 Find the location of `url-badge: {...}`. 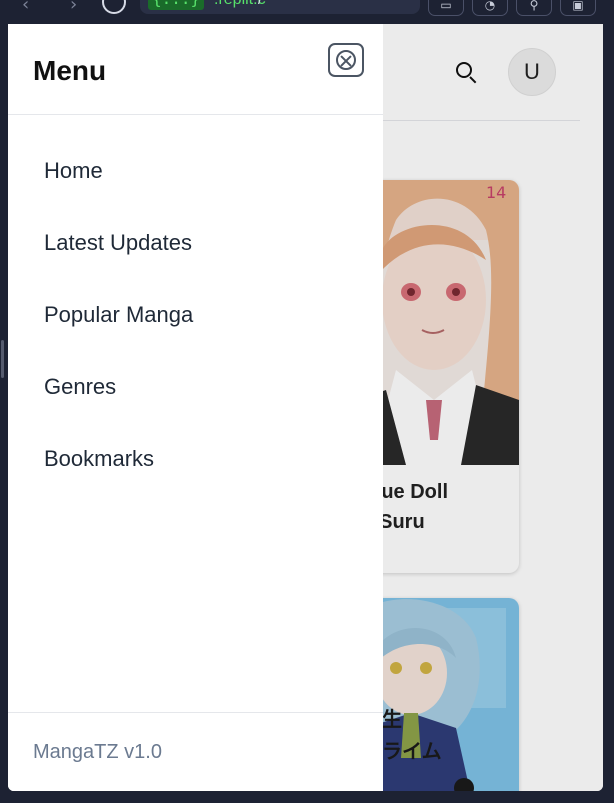

url-badge: {...} is located at coordinates (176, 5).